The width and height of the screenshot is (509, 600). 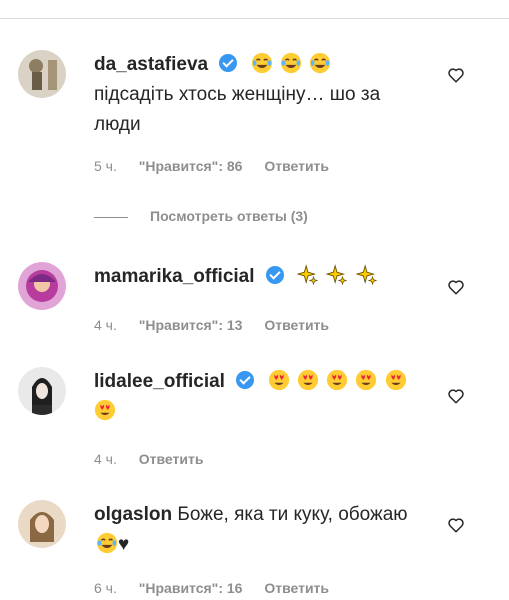 I want to click on comment-meta: 4 ч. "Нравится": 13 Ответить, so click(x=220, y=325).